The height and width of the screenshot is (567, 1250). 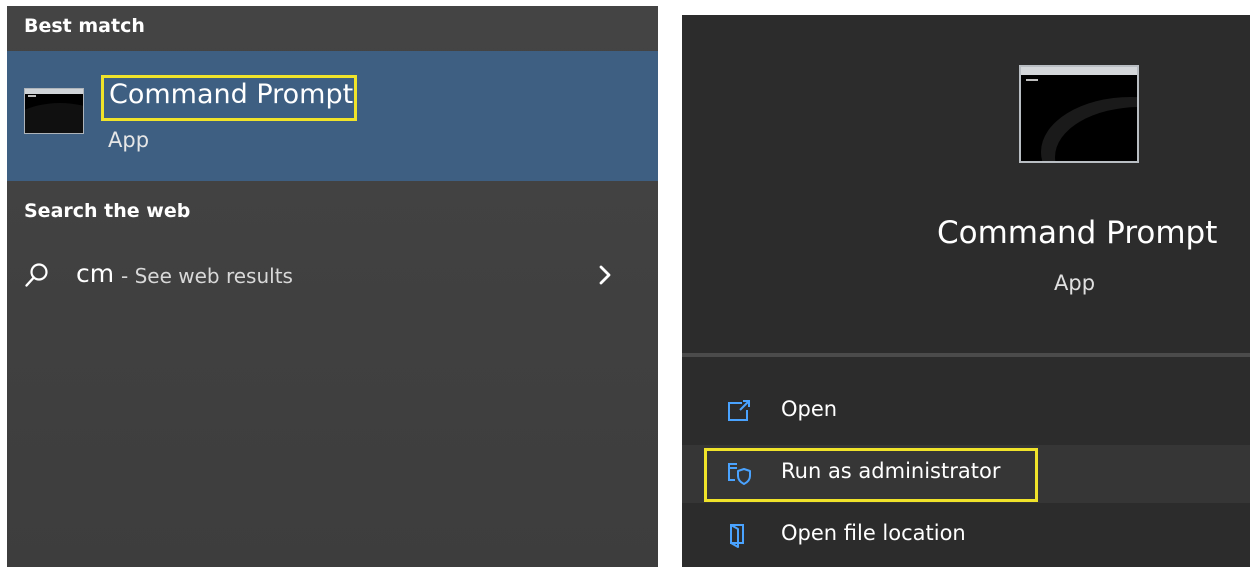 I want to click on open-label: Open, so click(x=809, y=409).